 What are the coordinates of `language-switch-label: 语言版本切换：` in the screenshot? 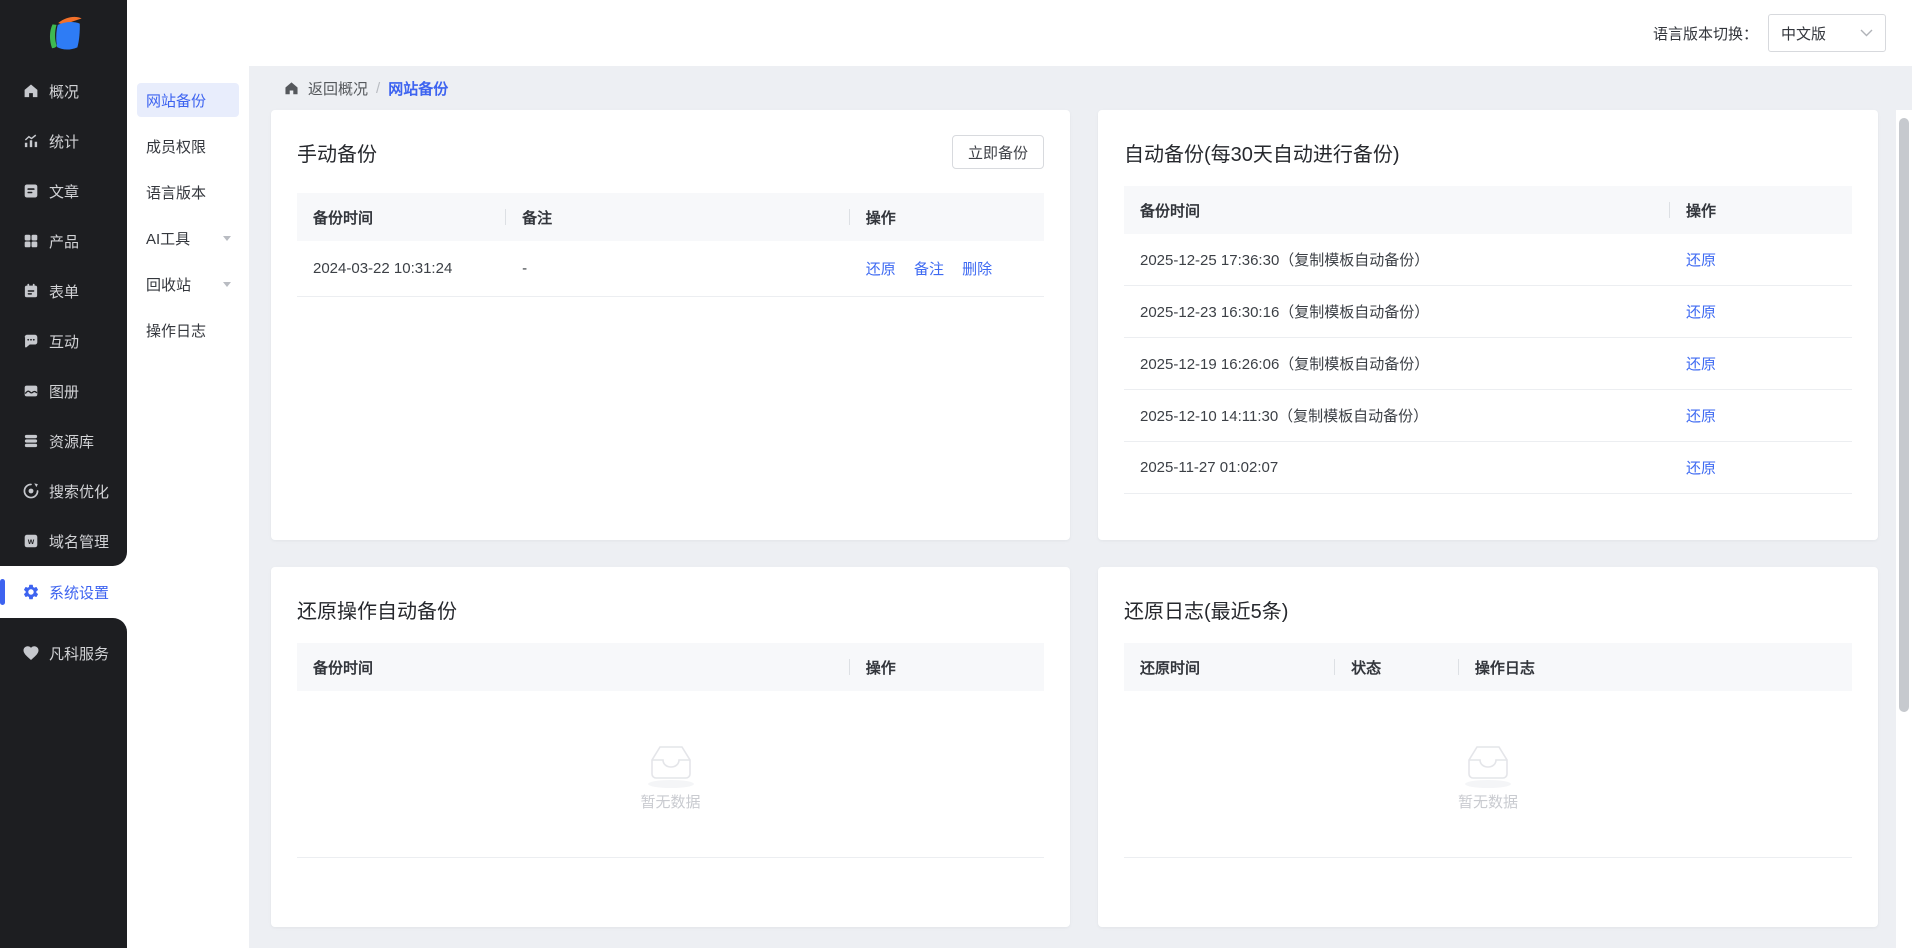 It's located at (1705, 34).